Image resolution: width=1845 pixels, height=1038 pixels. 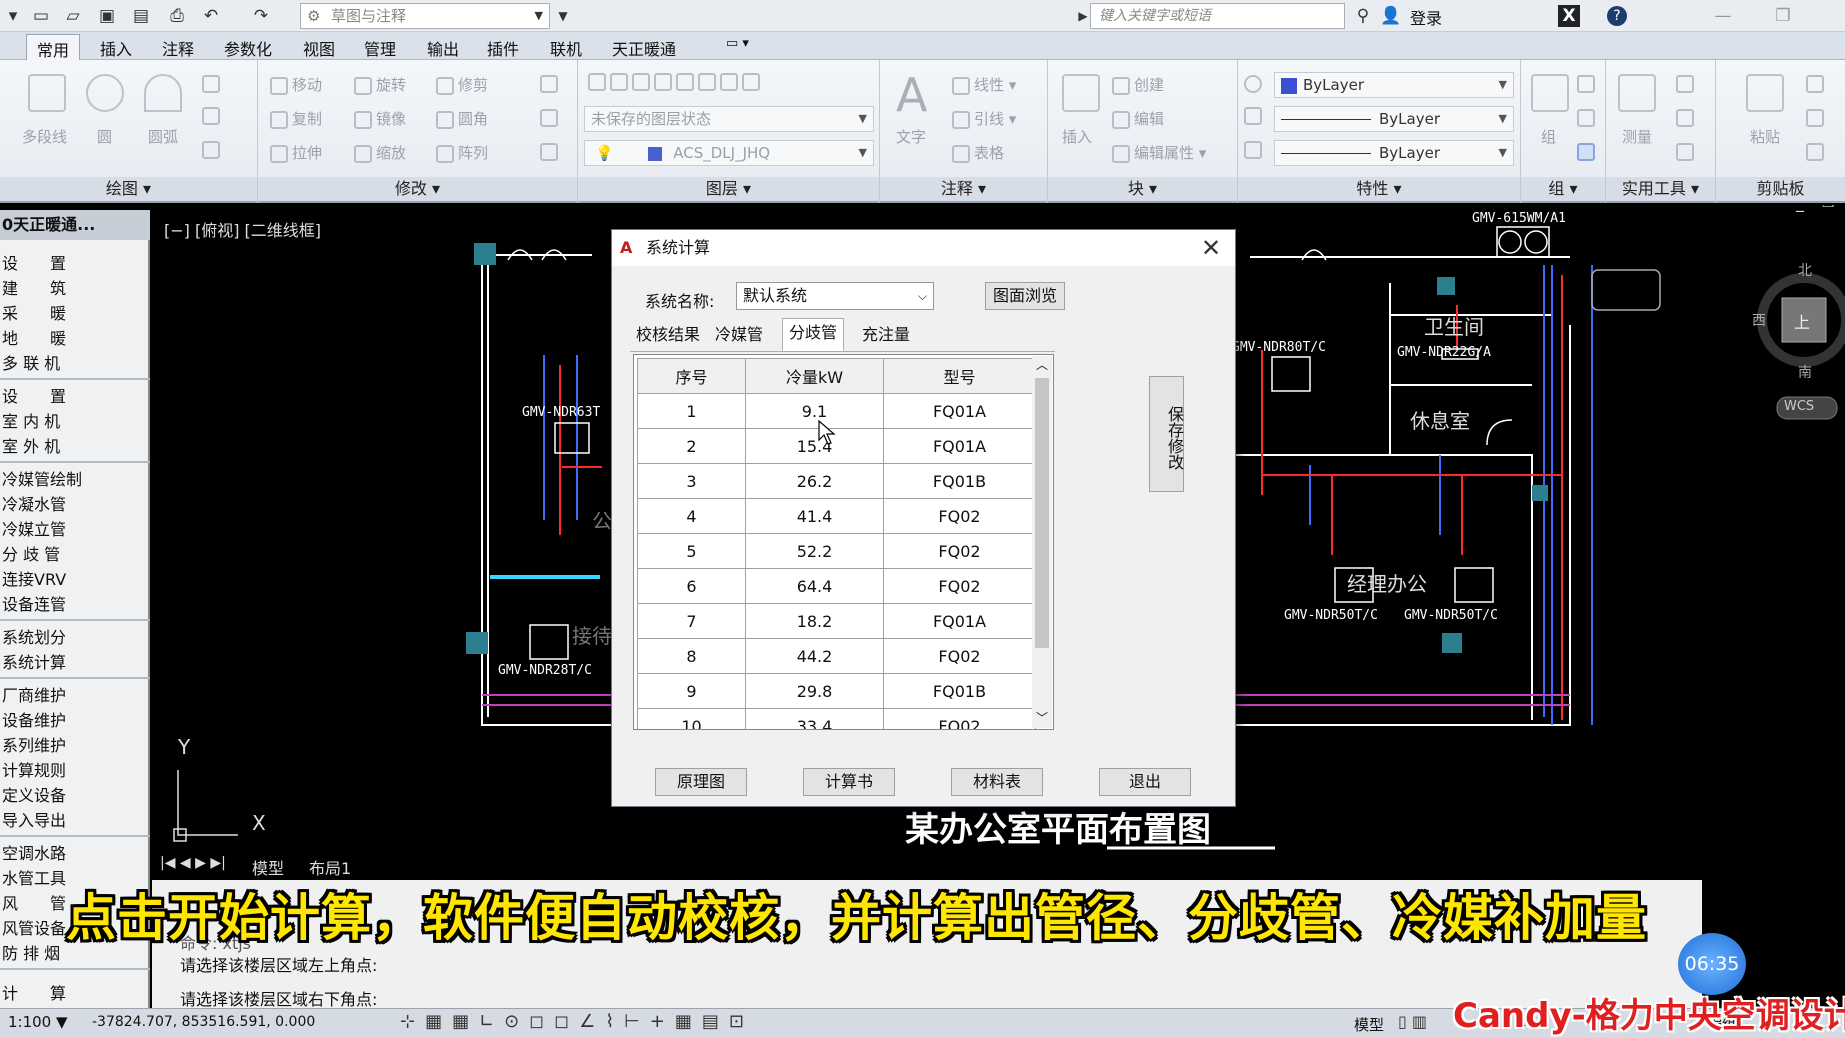 What do you see at coordinates (959, 691) in the screenshot?
I see `cell-model: FQ01B` at bounding box center [959, 691].